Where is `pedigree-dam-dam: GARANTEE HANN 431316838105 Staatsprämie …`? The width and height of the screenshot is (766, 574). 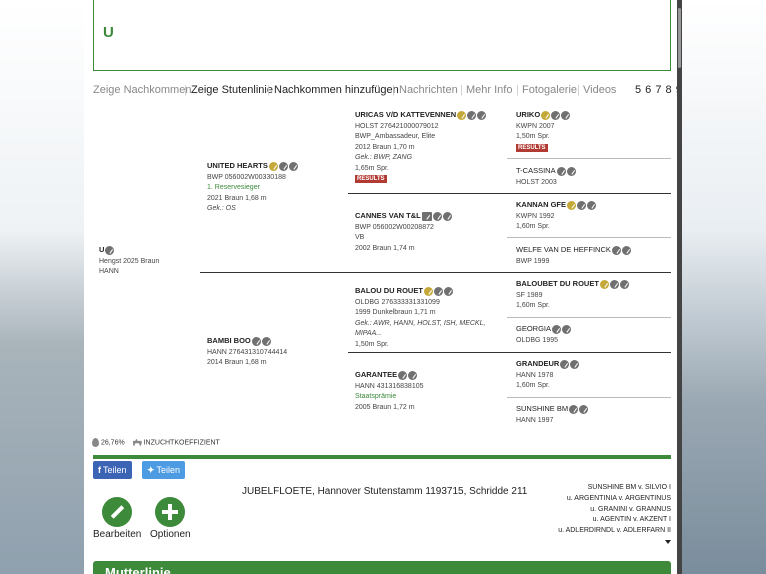 pedigree-dam-dam: GARANTEE HANN 431316838105 Staatsprämie … is located at coordinates (430, 391).